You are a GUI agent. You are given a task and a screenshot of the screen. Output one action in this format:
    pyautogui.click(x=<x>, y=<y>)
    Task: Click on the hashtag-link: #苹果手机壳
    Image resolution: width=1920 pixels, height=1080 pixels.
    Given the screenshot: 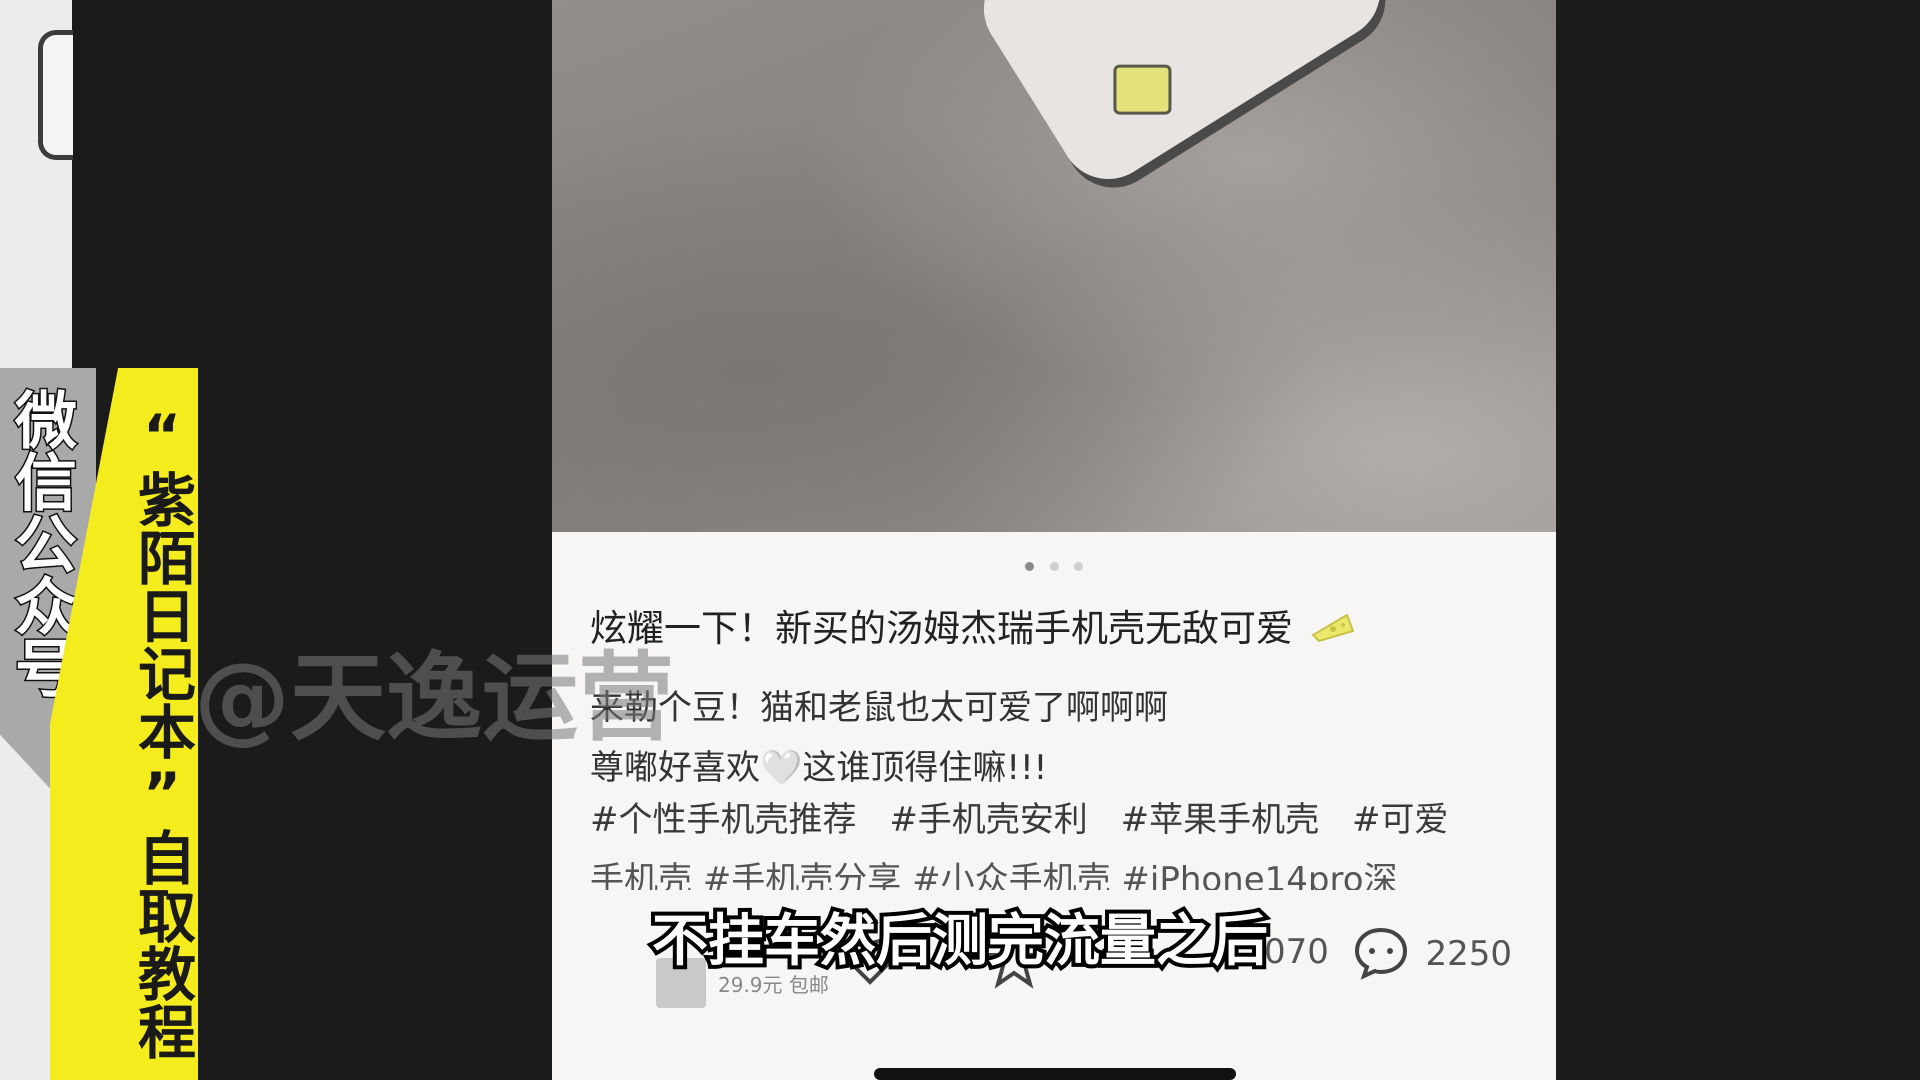 What is the action you would take?
    pyautogui.click(x=1220, y=820)
    